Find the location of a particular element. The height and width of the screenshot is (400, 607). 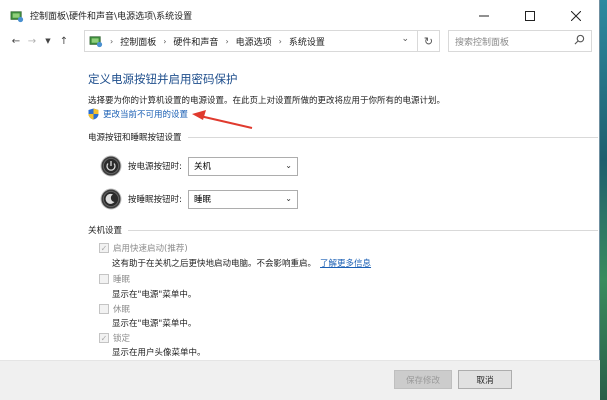

sleep-checkbox: 睡眠 is located at coordinates (114, 279).